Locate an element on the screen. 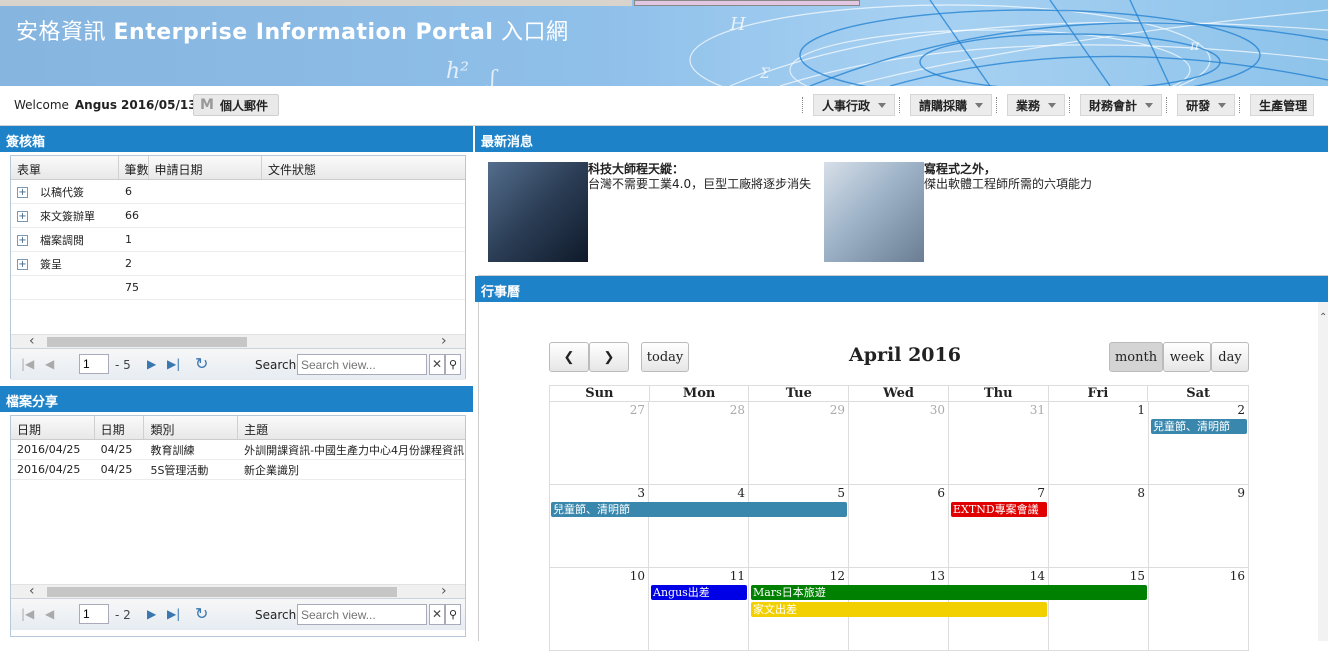 This screenshot has height=651, width=1328. calendar-day: 10 is located at coordinates (599, 609).